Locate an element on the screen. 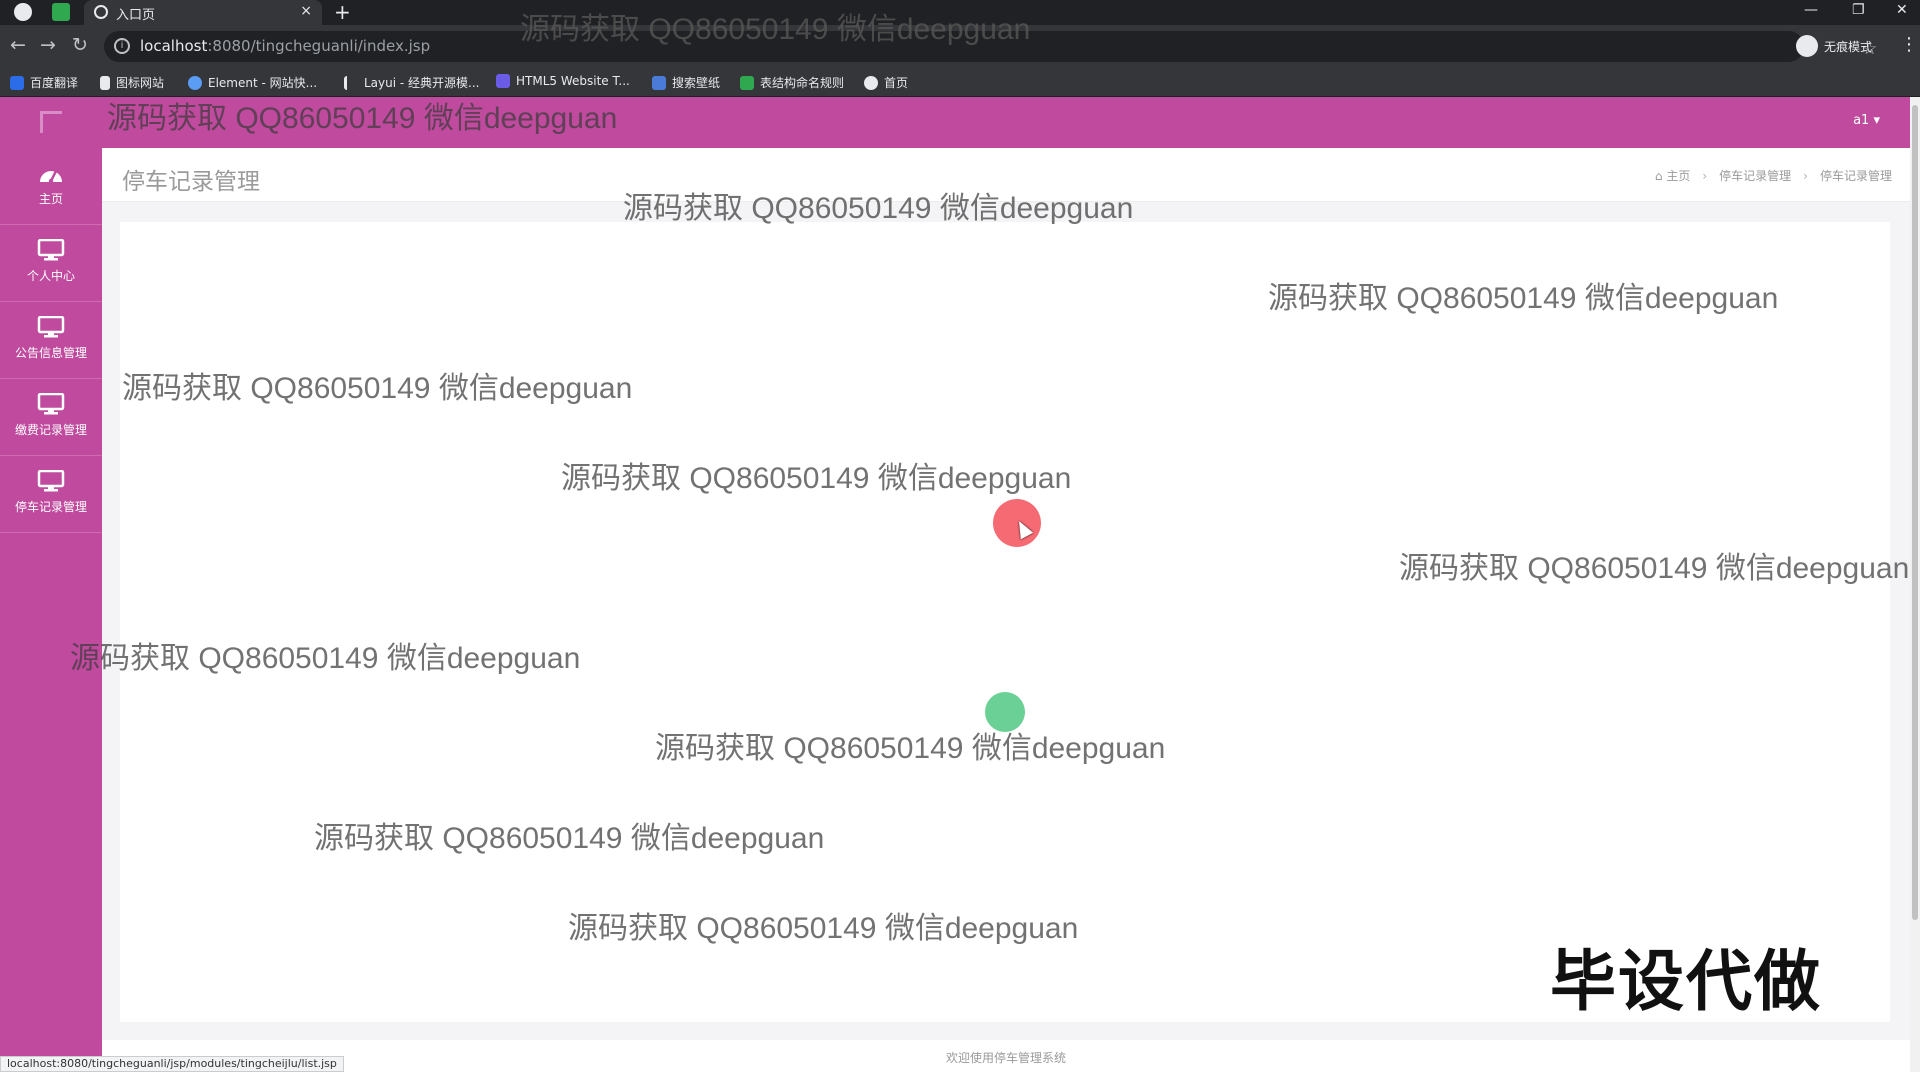 Image resolution: width=1920 pixels, height=1072 pixels. user-menu: a1 ▾ is located at coordinates (1866, 120).